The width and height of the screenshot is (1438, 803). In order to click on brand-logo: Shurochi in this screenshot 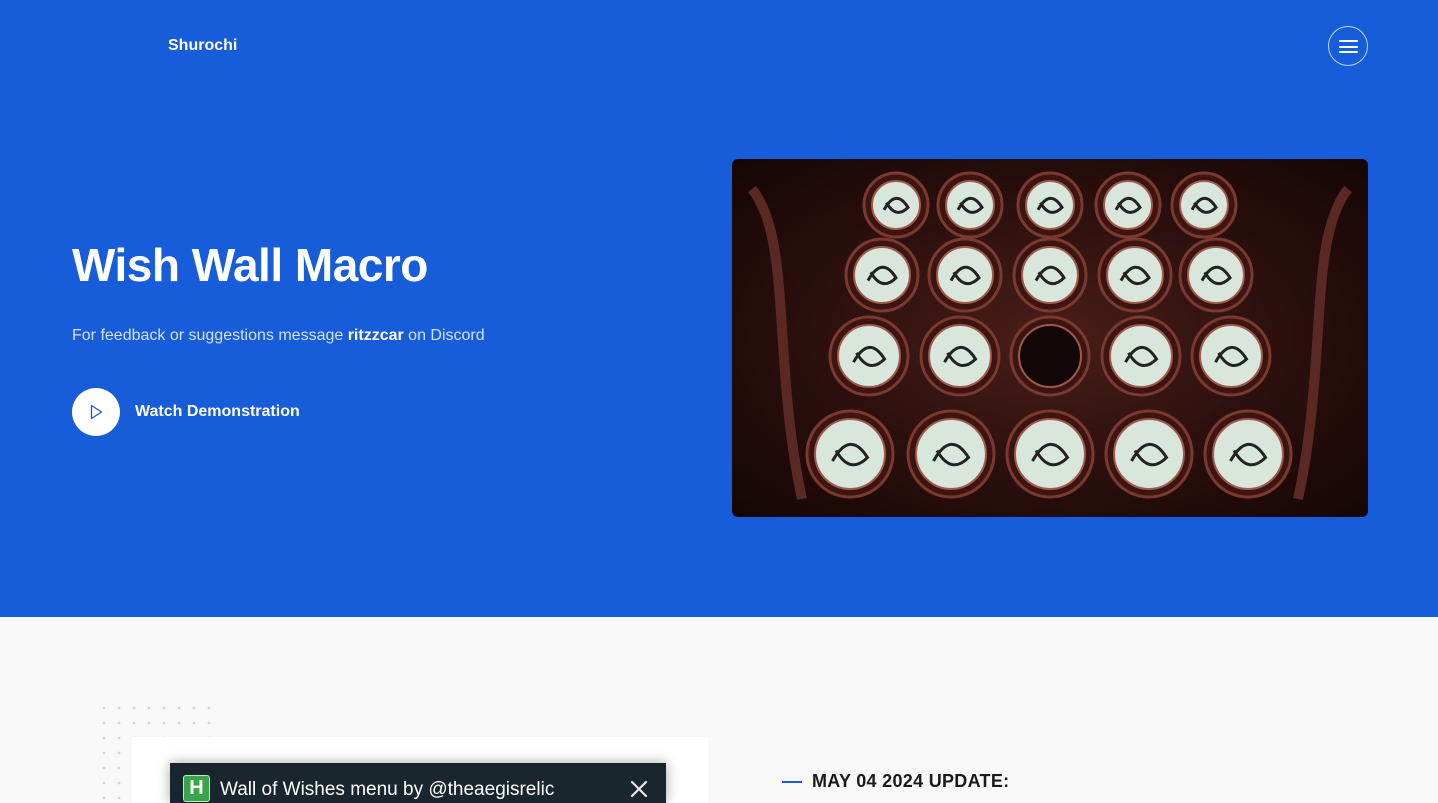, I will do `click(202, 46)`.